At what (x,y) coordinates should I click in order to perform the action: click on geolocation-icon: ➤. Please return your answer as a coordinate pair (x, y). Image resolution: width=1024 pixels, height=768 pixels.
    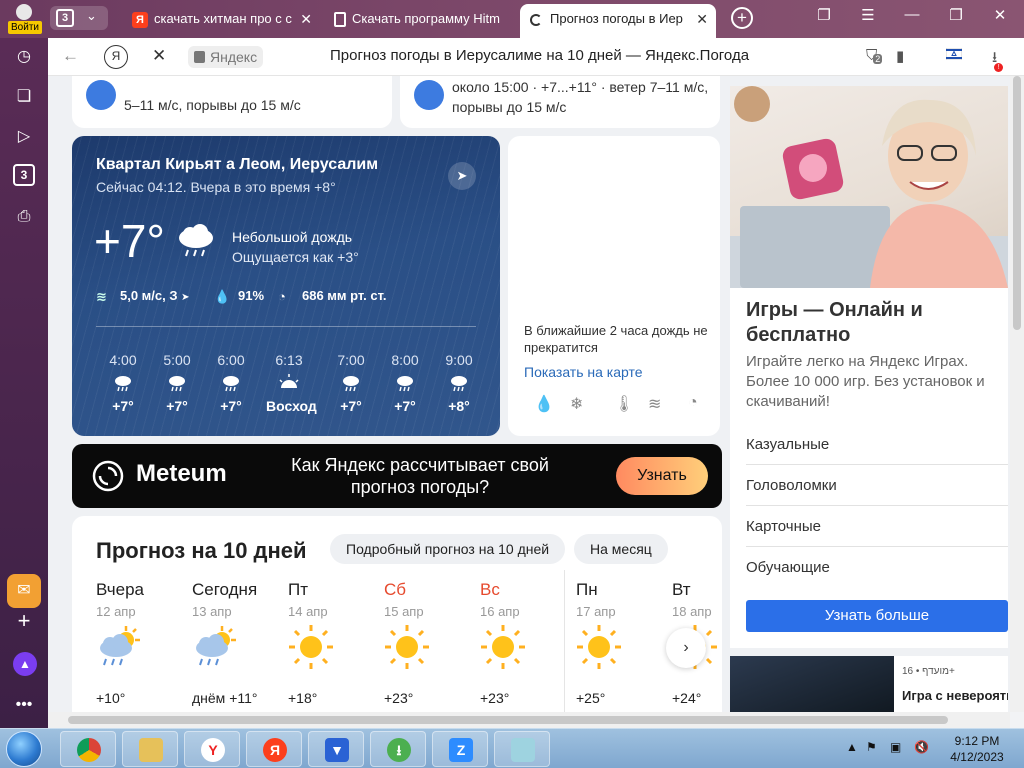
    Looking at the image, I should click on (462, 176).